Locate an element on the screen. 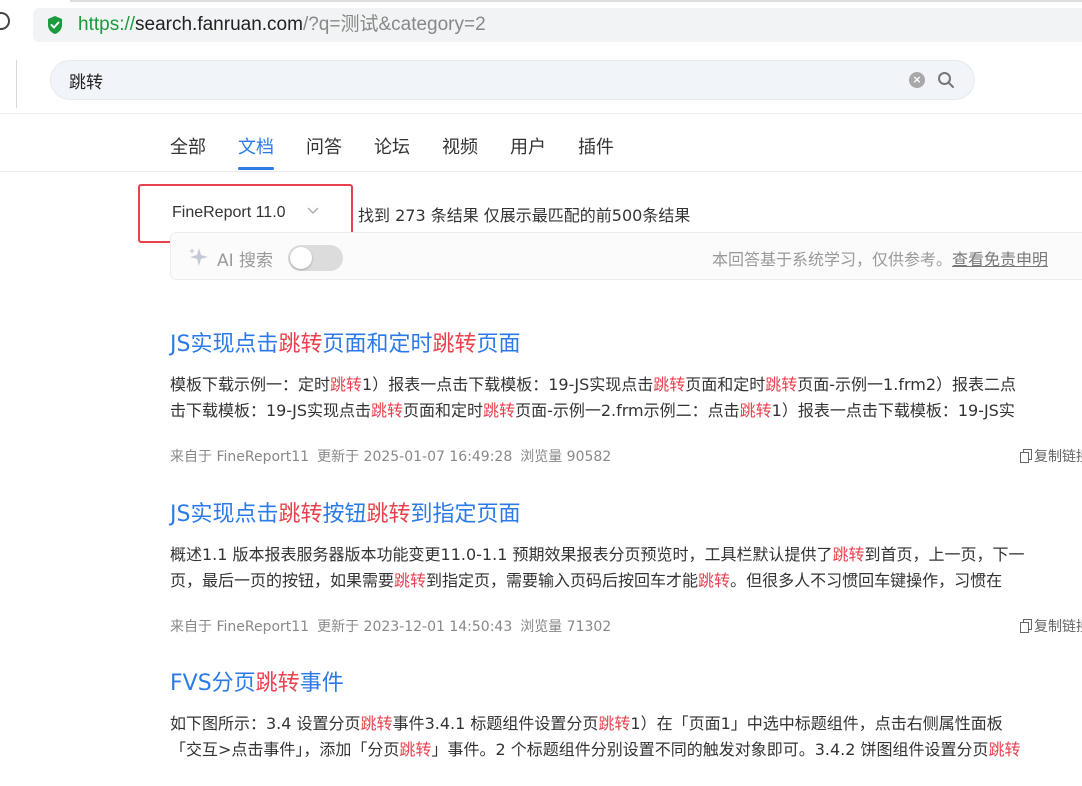 This screenshot has height=786, width=1082. text-segment: 击下载模板：19-JS实现点击 is located at coordinates (271, 410).